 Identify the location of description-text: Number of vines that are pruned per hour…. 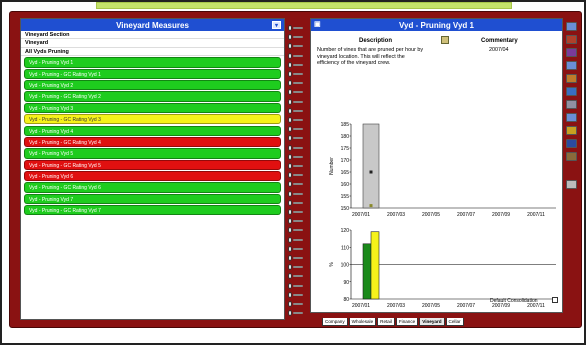
(370, 57).